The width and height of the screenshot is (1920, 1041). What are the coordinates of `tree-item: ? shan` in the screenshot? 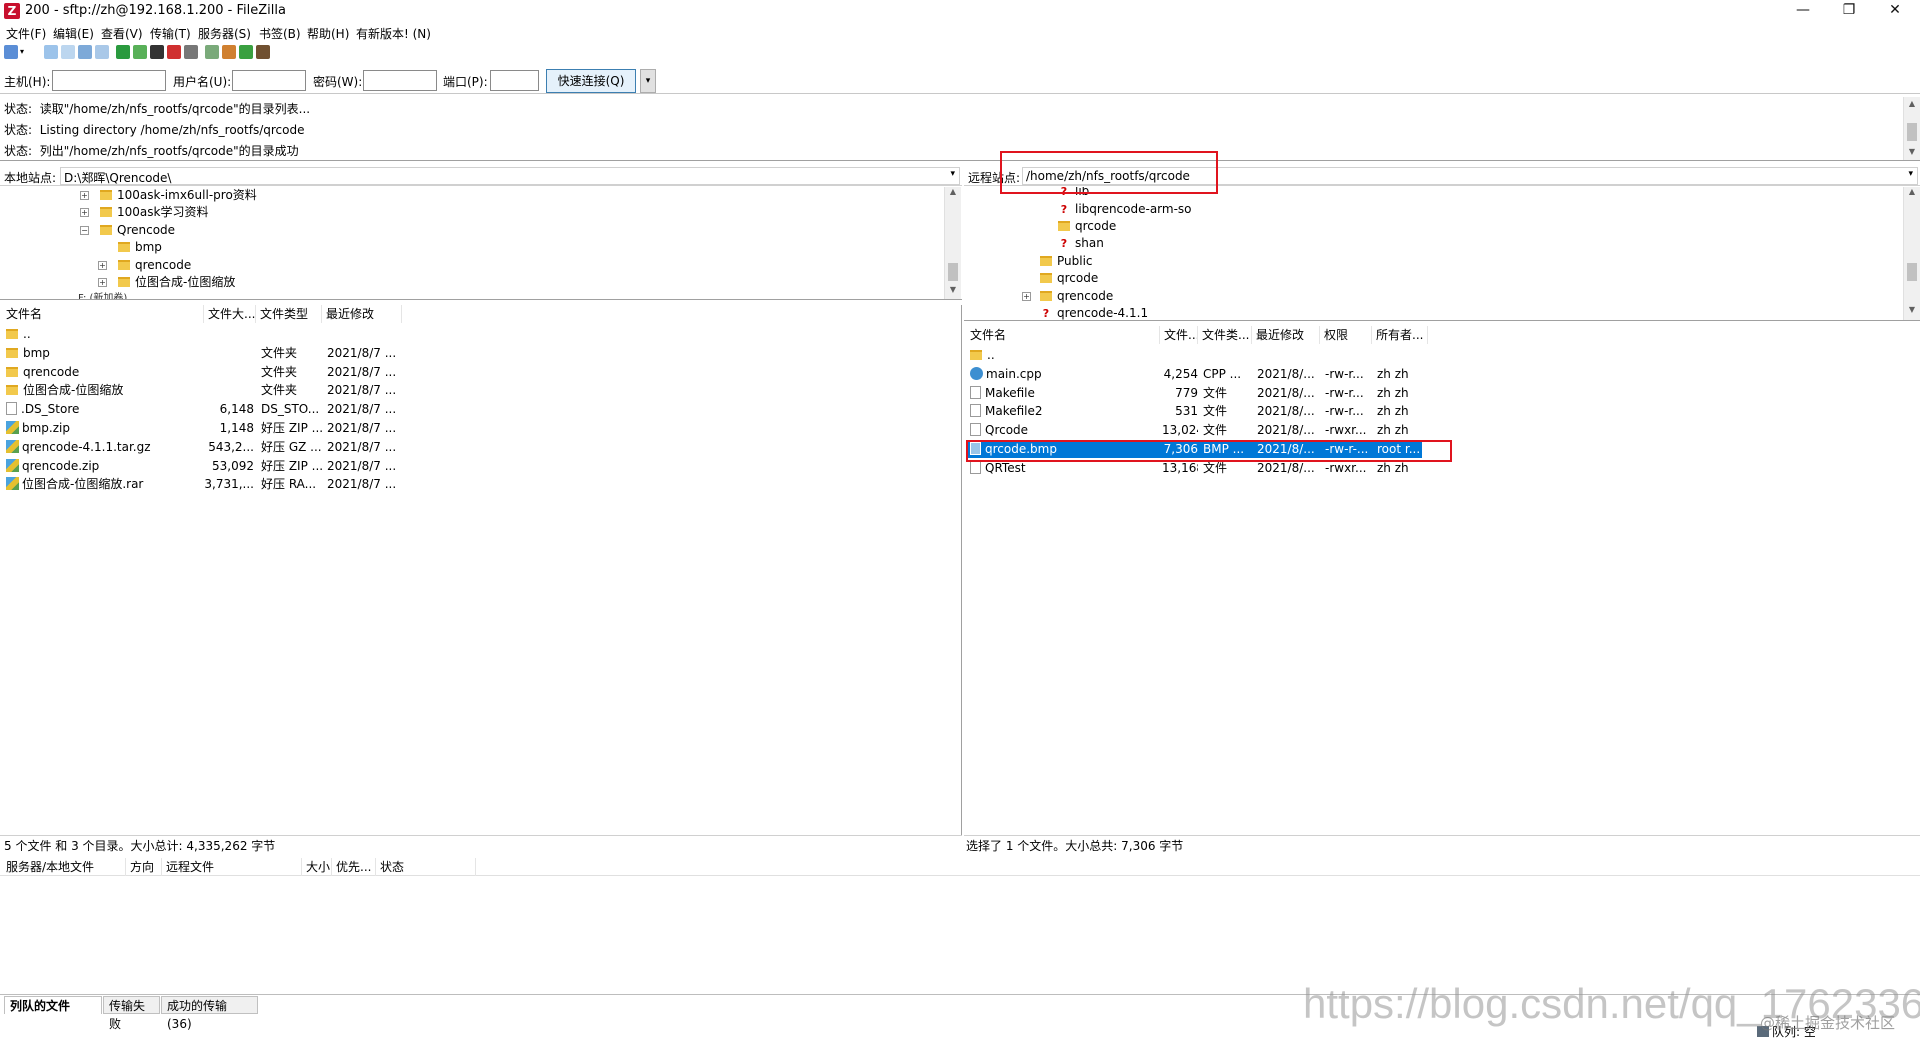 It's located at (1081, 243).